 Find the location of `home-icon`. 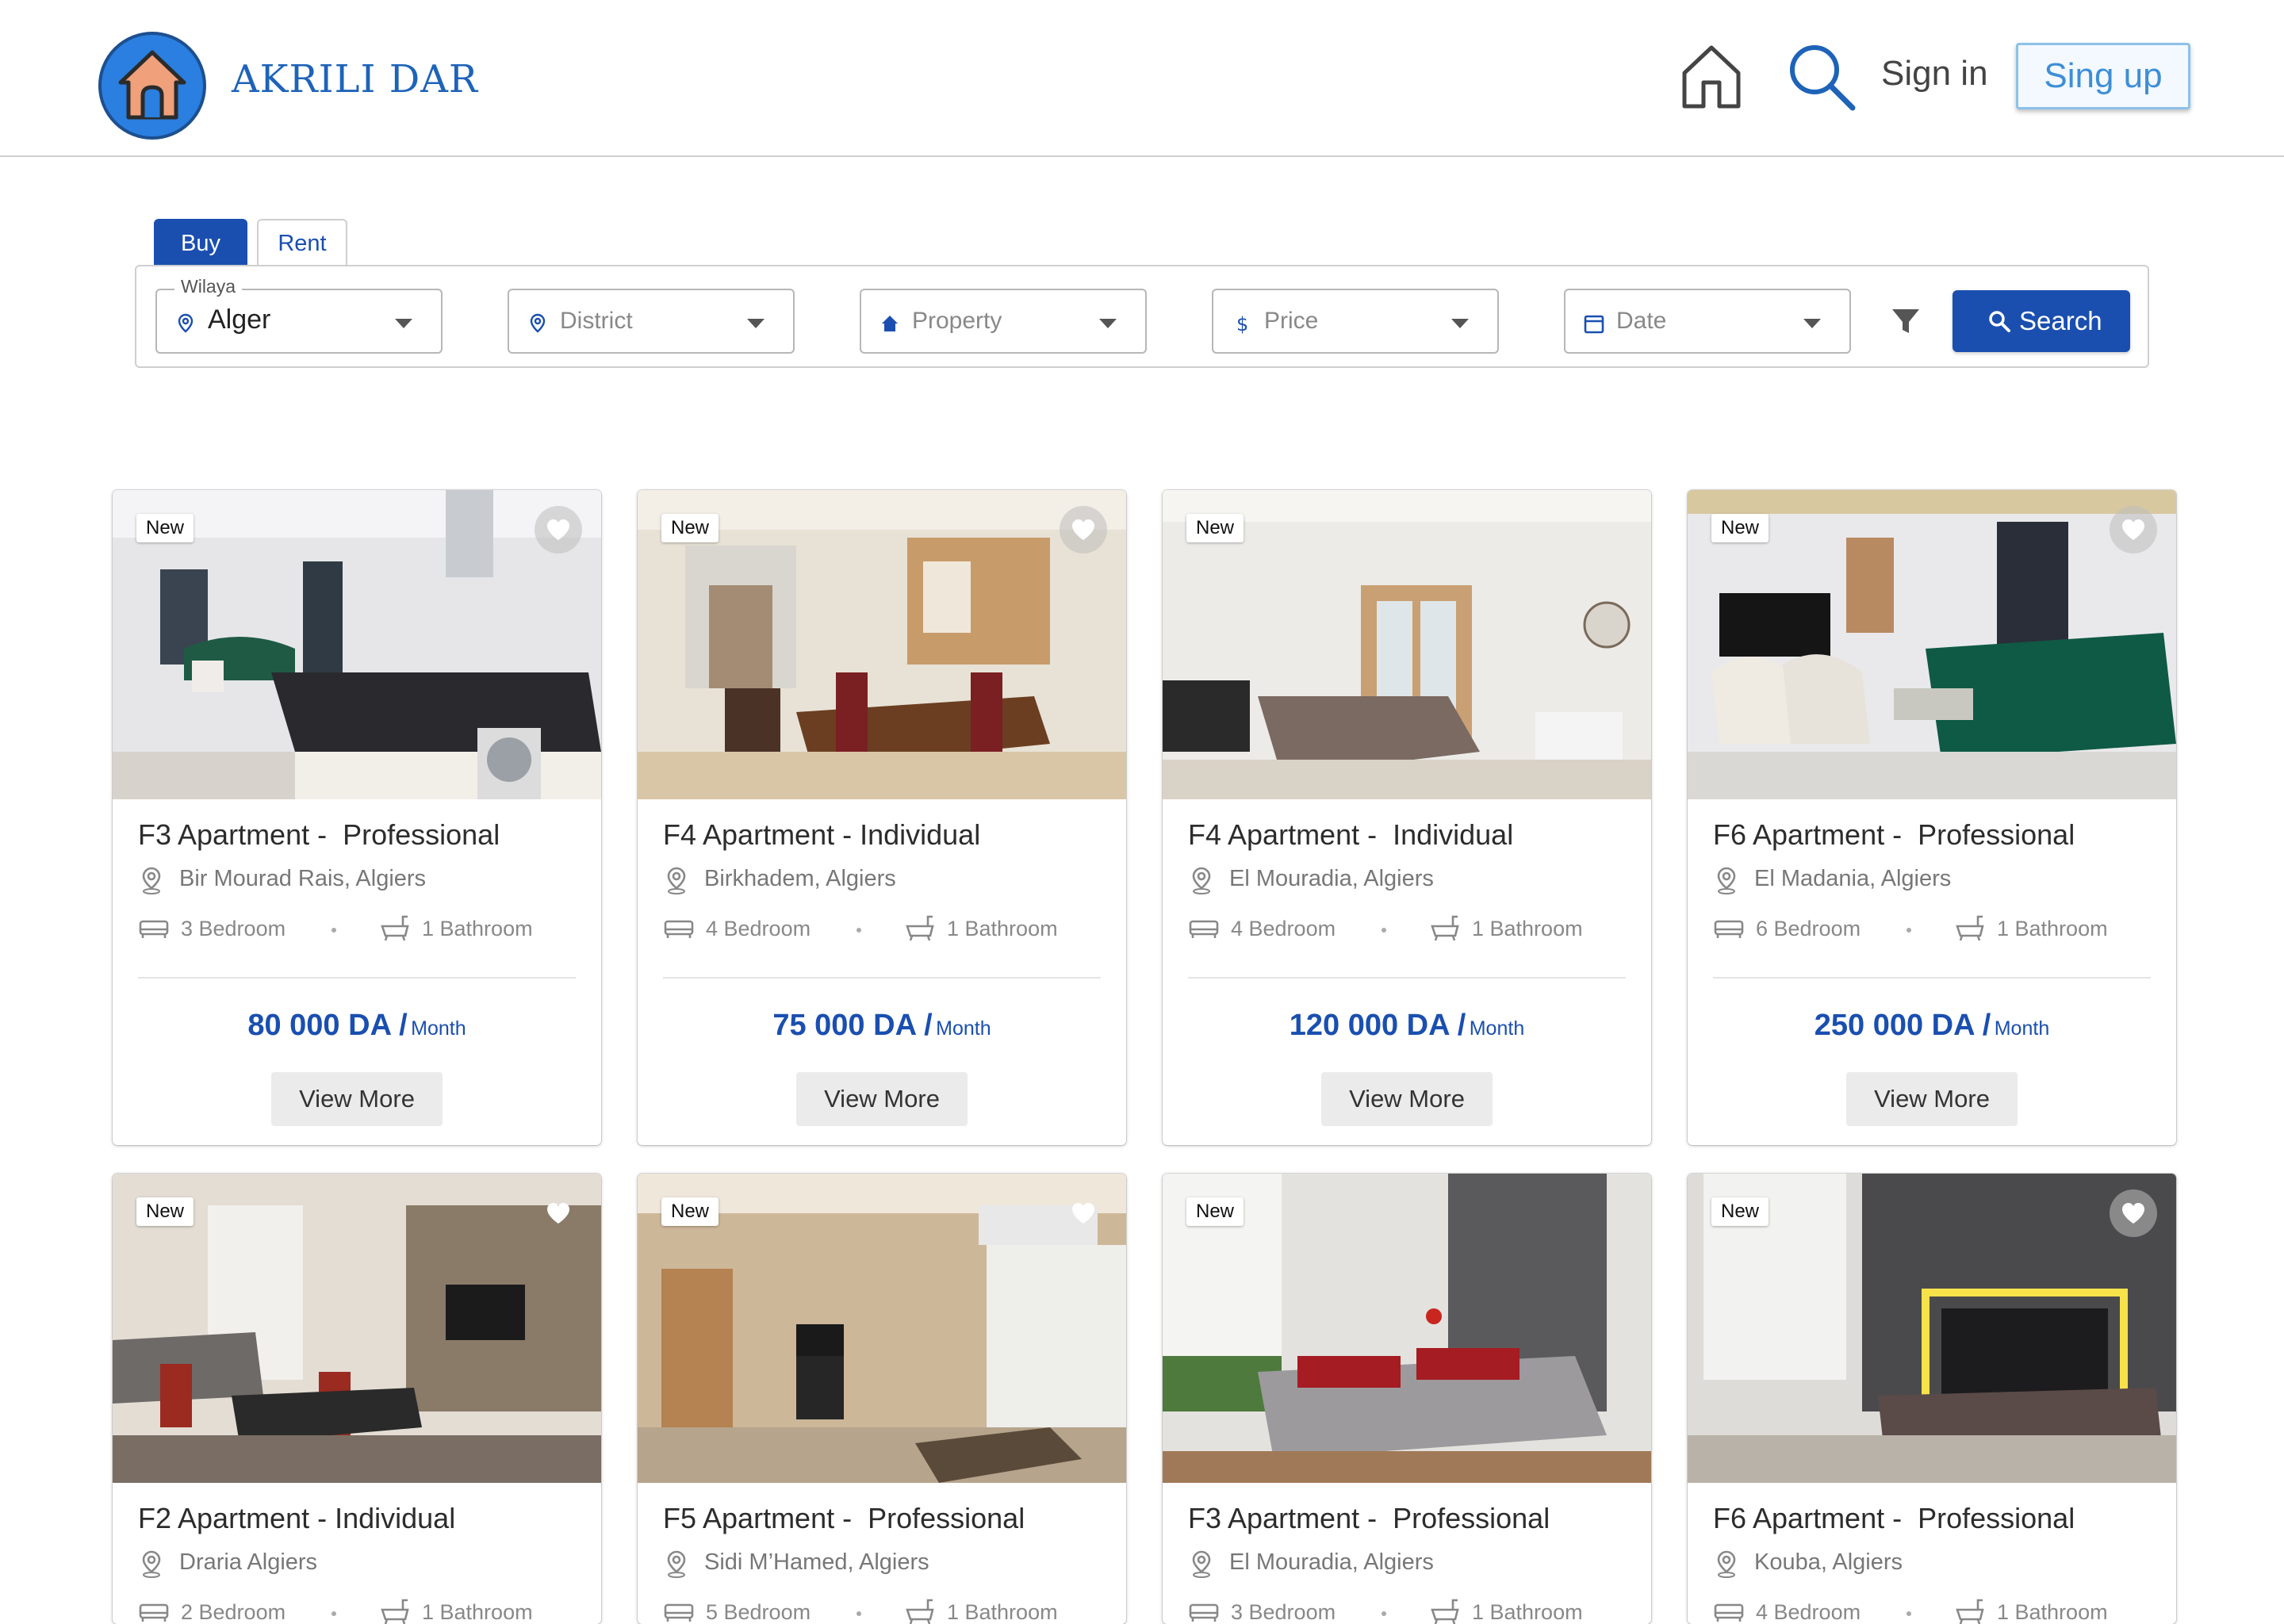

home-icon is located at coordinates (1711, 76).